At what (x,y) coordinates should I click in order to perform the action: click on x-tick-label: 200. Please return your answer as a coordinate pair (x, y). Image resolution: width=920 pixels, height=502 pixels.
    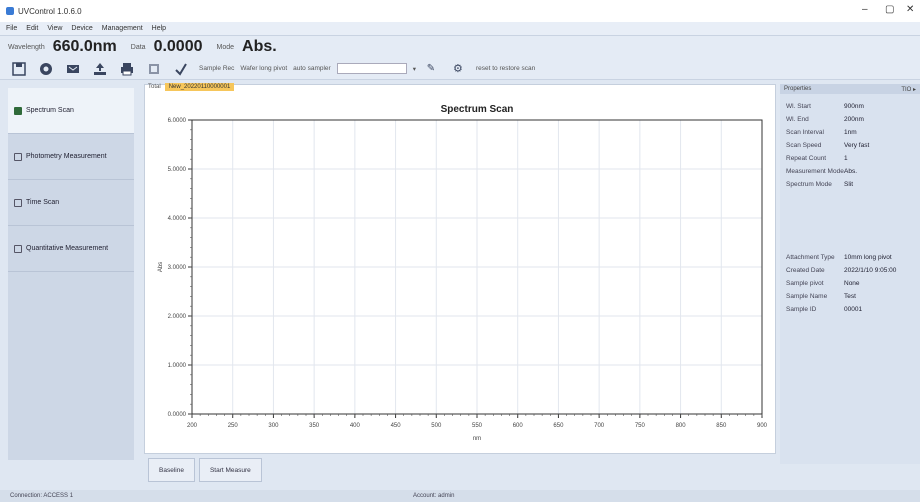
    Looking at the image, I should click on (192, 426).